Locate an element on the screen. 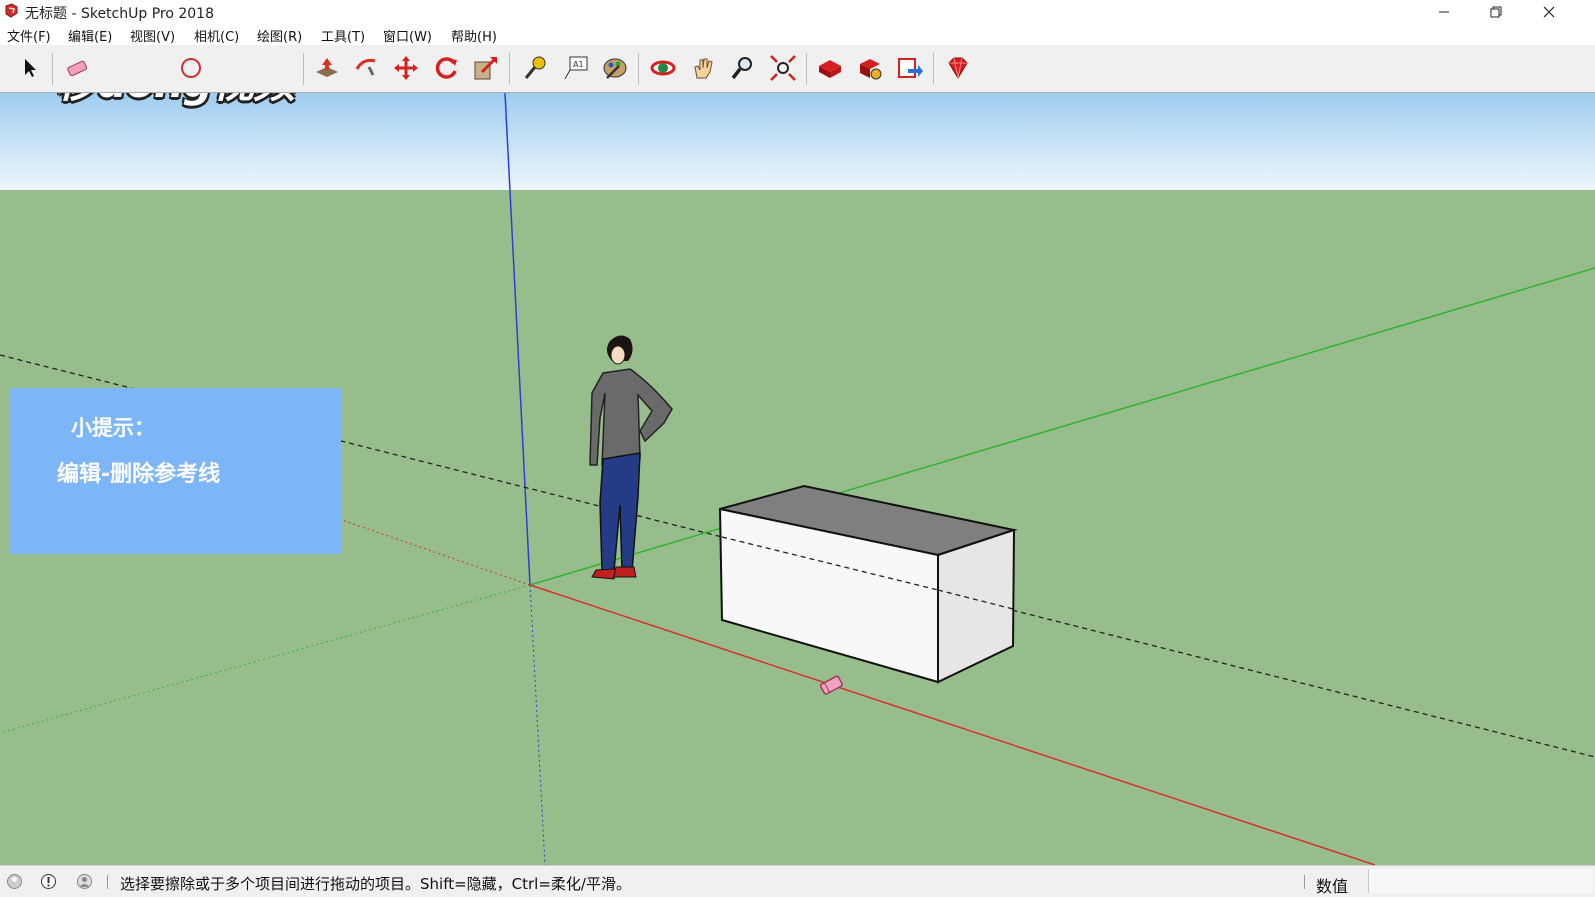 The image size is (1595, 897). close-button is located at coordinates (1549, 11).